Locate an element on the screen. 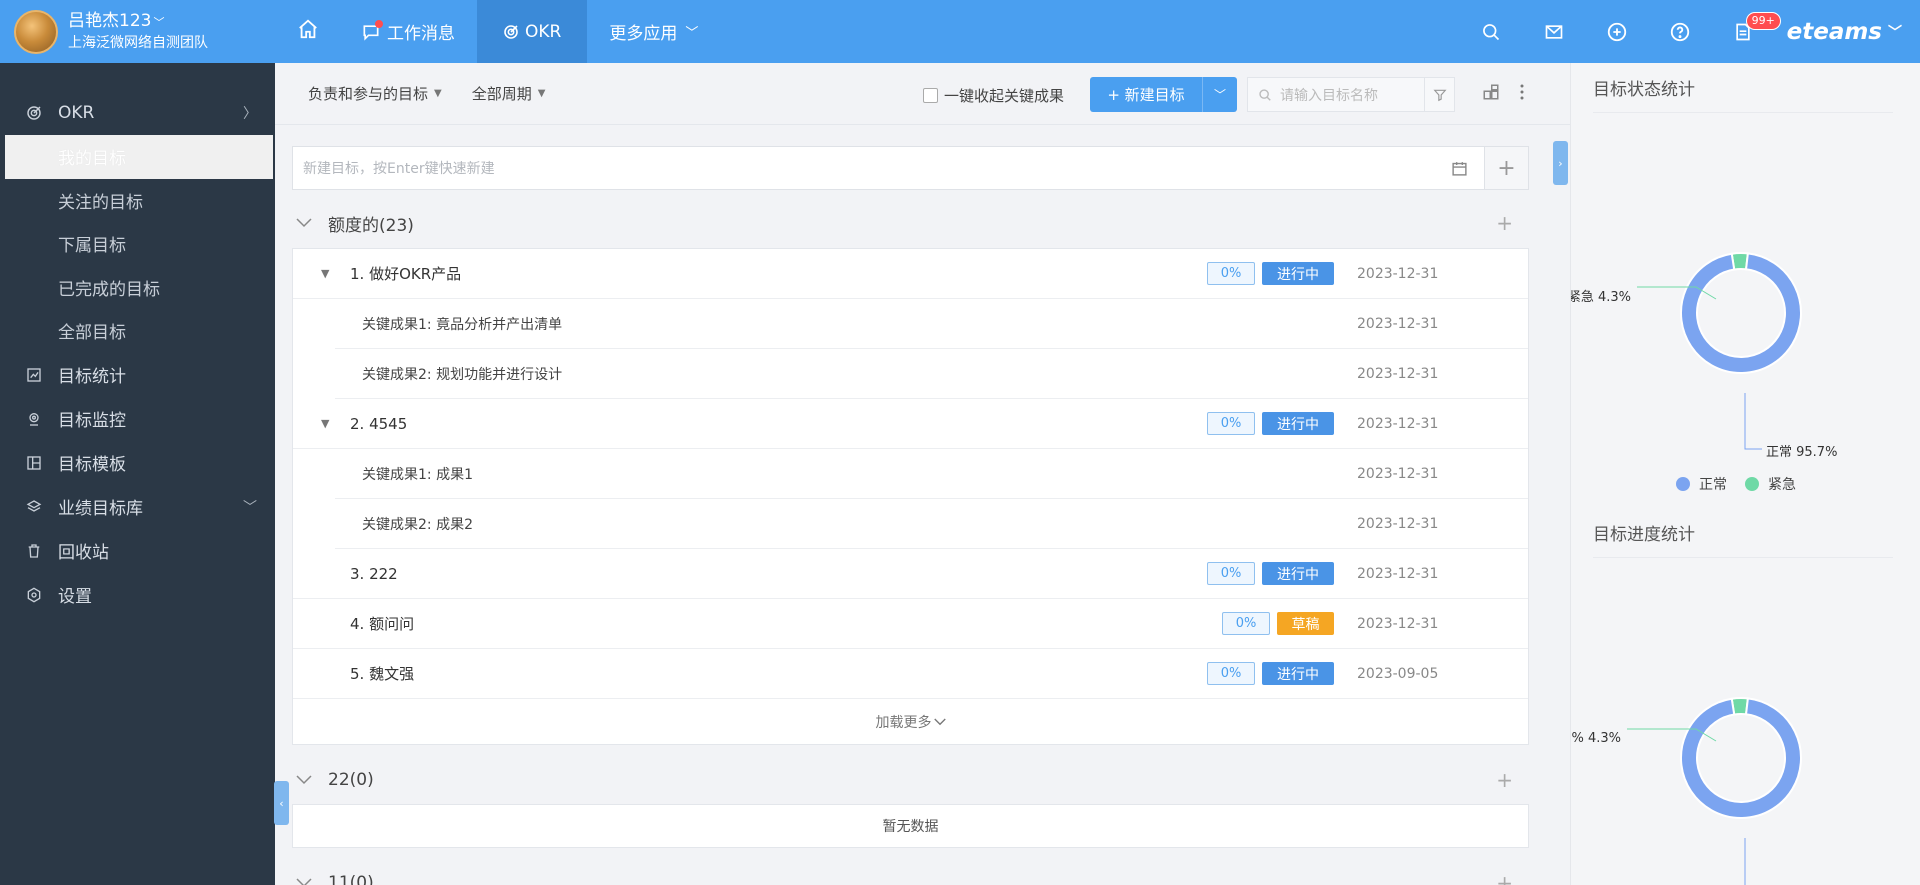 The width and height of the screenshot is (1920, 885). objective-title: 3. 222 is located at coordinates (374, 574).